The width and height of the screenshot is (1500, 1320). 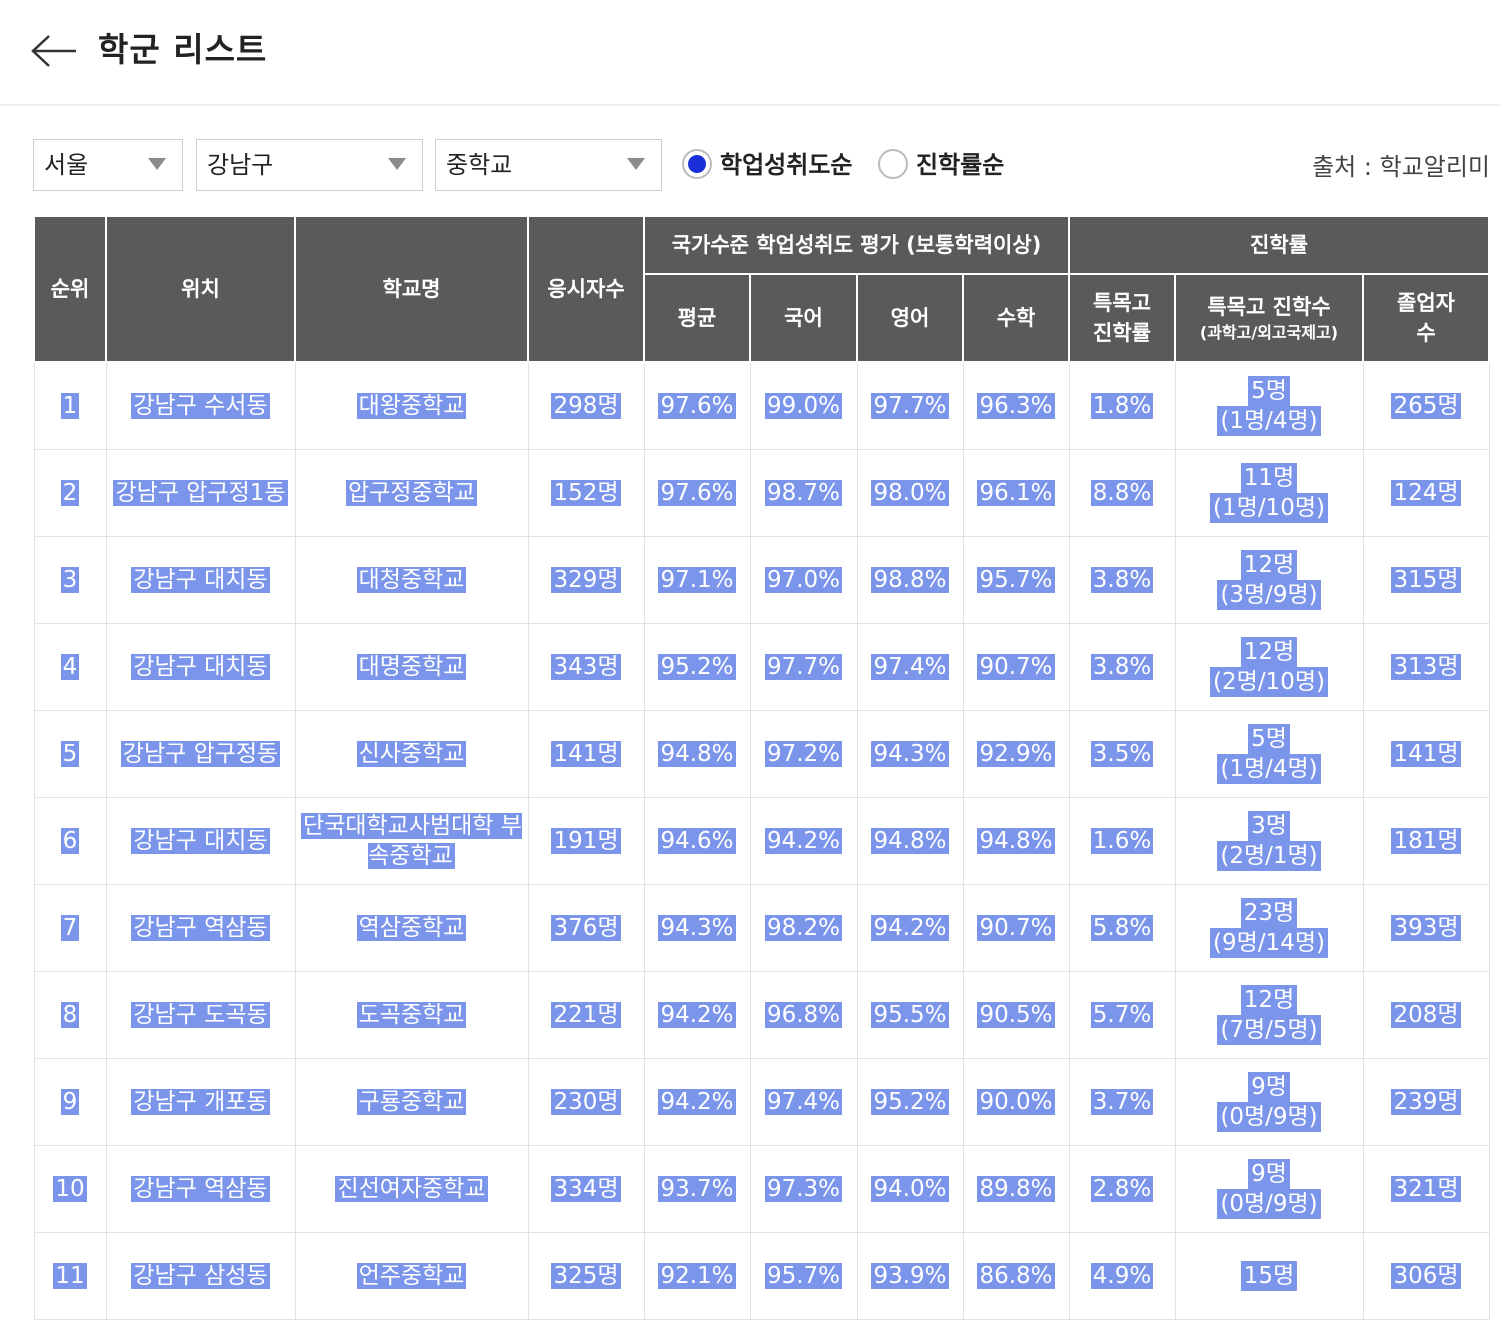 What do you see at coordinates (1269, 318) in the screenshot?
I see `header-special-count: 특목고 진학수 (과학고/외고국제고)` at bounding box center [1269, 318].